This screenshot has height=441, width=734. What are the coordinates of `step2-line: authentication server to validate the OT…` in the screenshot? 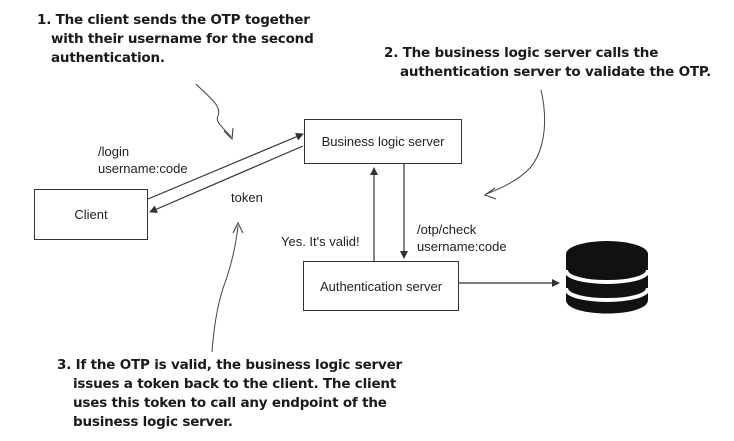 It's located at (555, 72).